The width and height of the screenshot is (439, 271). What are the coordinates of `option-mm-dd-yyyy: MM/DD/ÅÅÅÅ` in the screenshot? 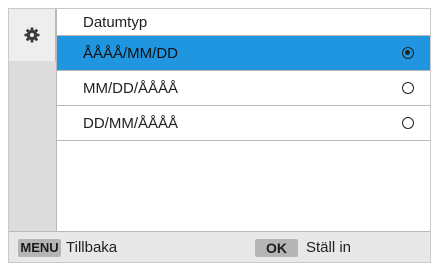 It's located at (243, 88).